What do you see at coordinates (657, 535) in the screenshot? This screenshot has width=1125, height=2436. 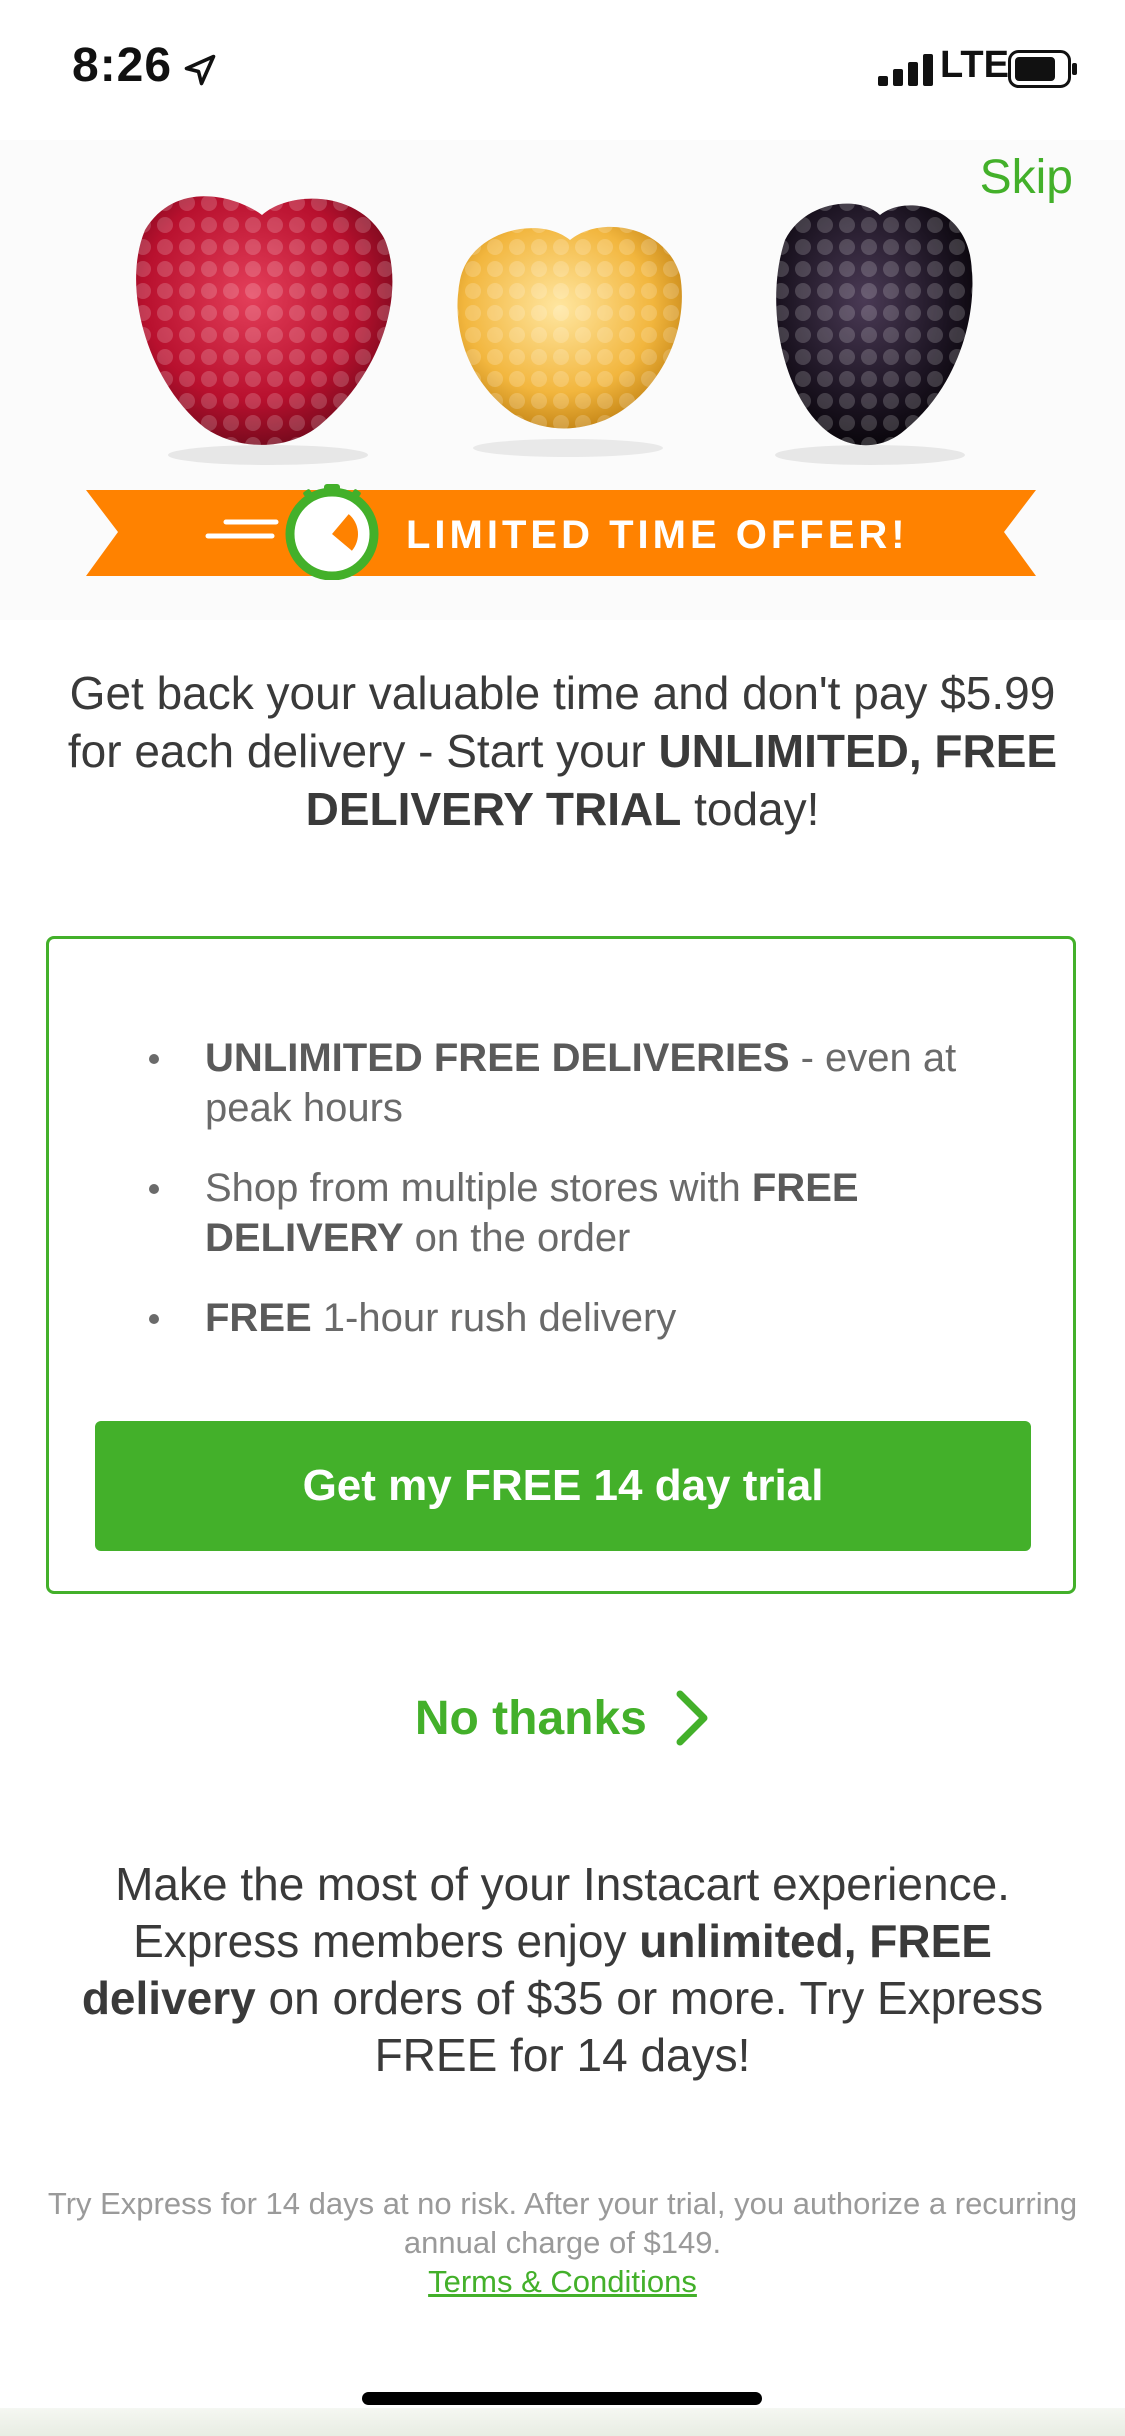 I see `banner-text: LIMITED TIME OFFER!` at bounding box center [657, 535].